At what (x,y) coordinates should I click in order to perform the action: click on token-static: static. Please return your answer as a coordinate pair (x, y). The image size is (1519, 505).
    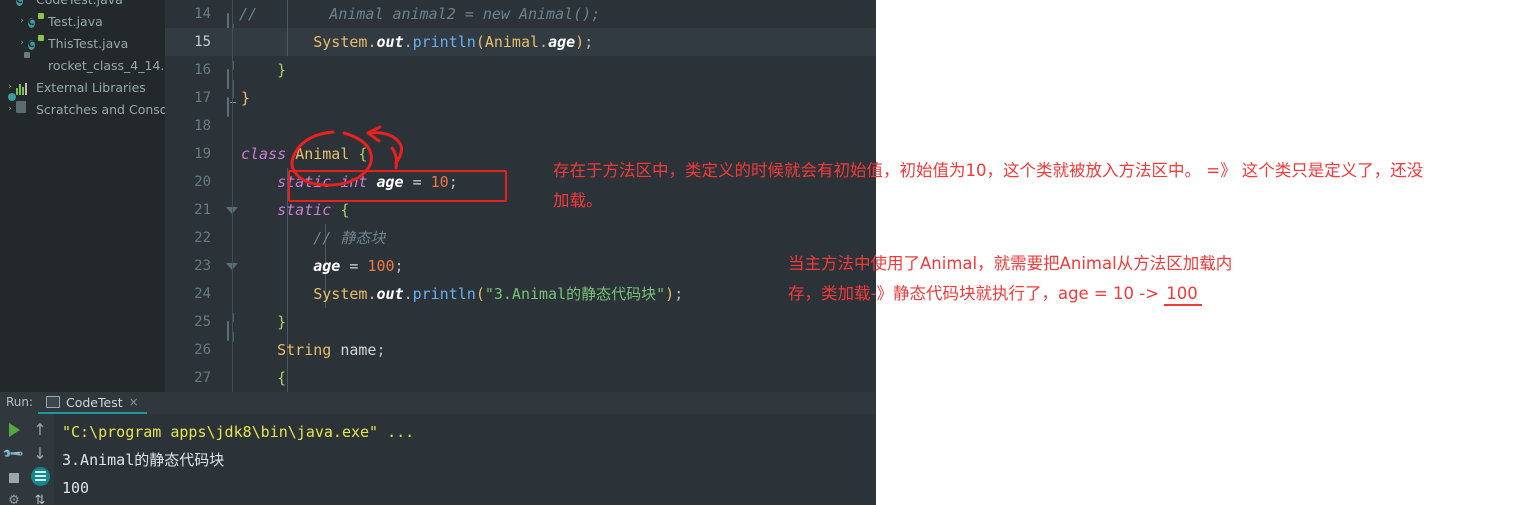
    Looking at the image, I should click on (304, 210).